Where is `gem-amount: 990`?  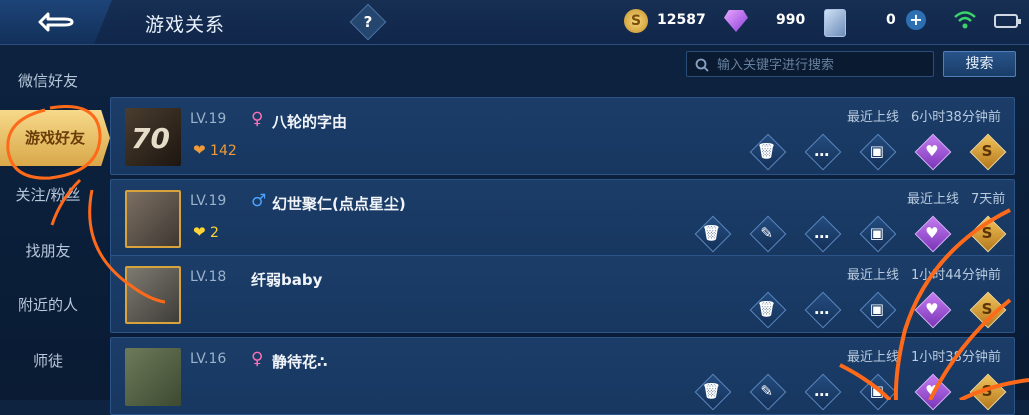 gem-amount: 990 is located at coordinates (791, 20).